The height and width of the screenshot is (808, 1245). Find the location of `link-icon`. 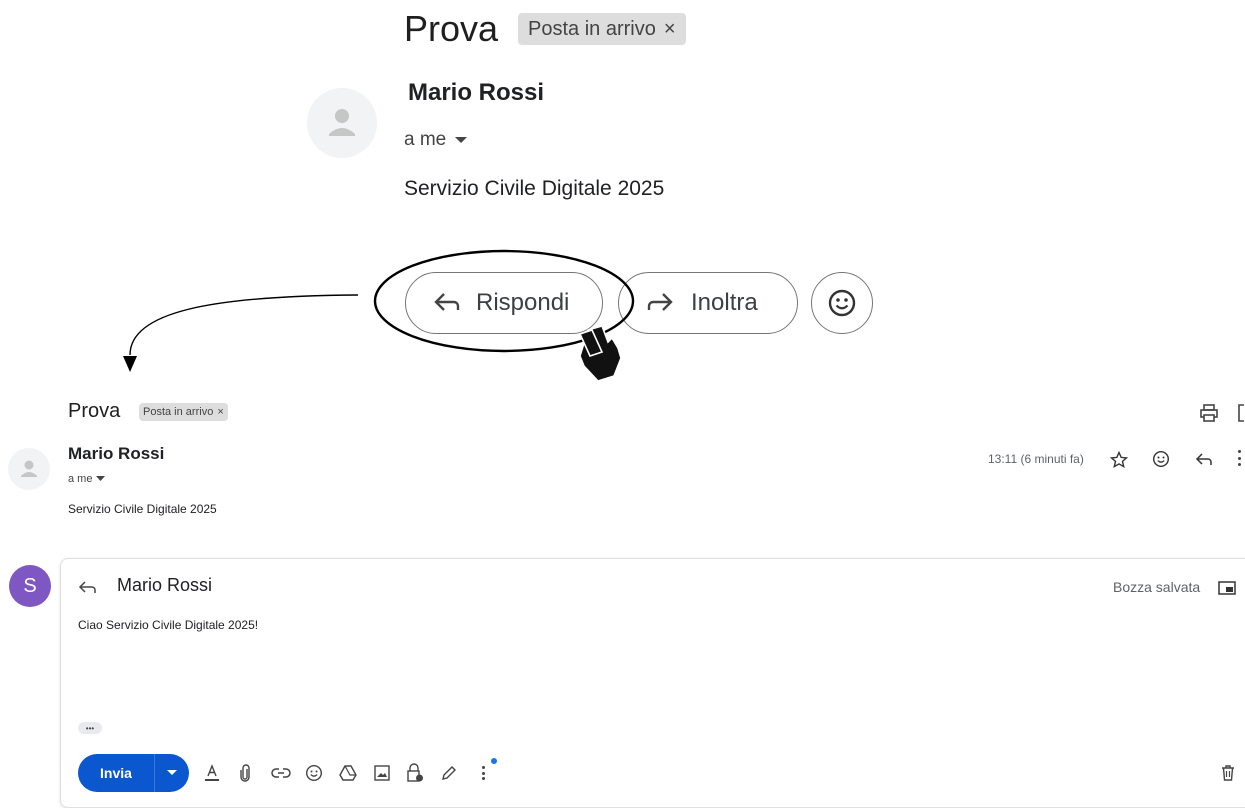

link-icon is located at coordinates (281, 773).